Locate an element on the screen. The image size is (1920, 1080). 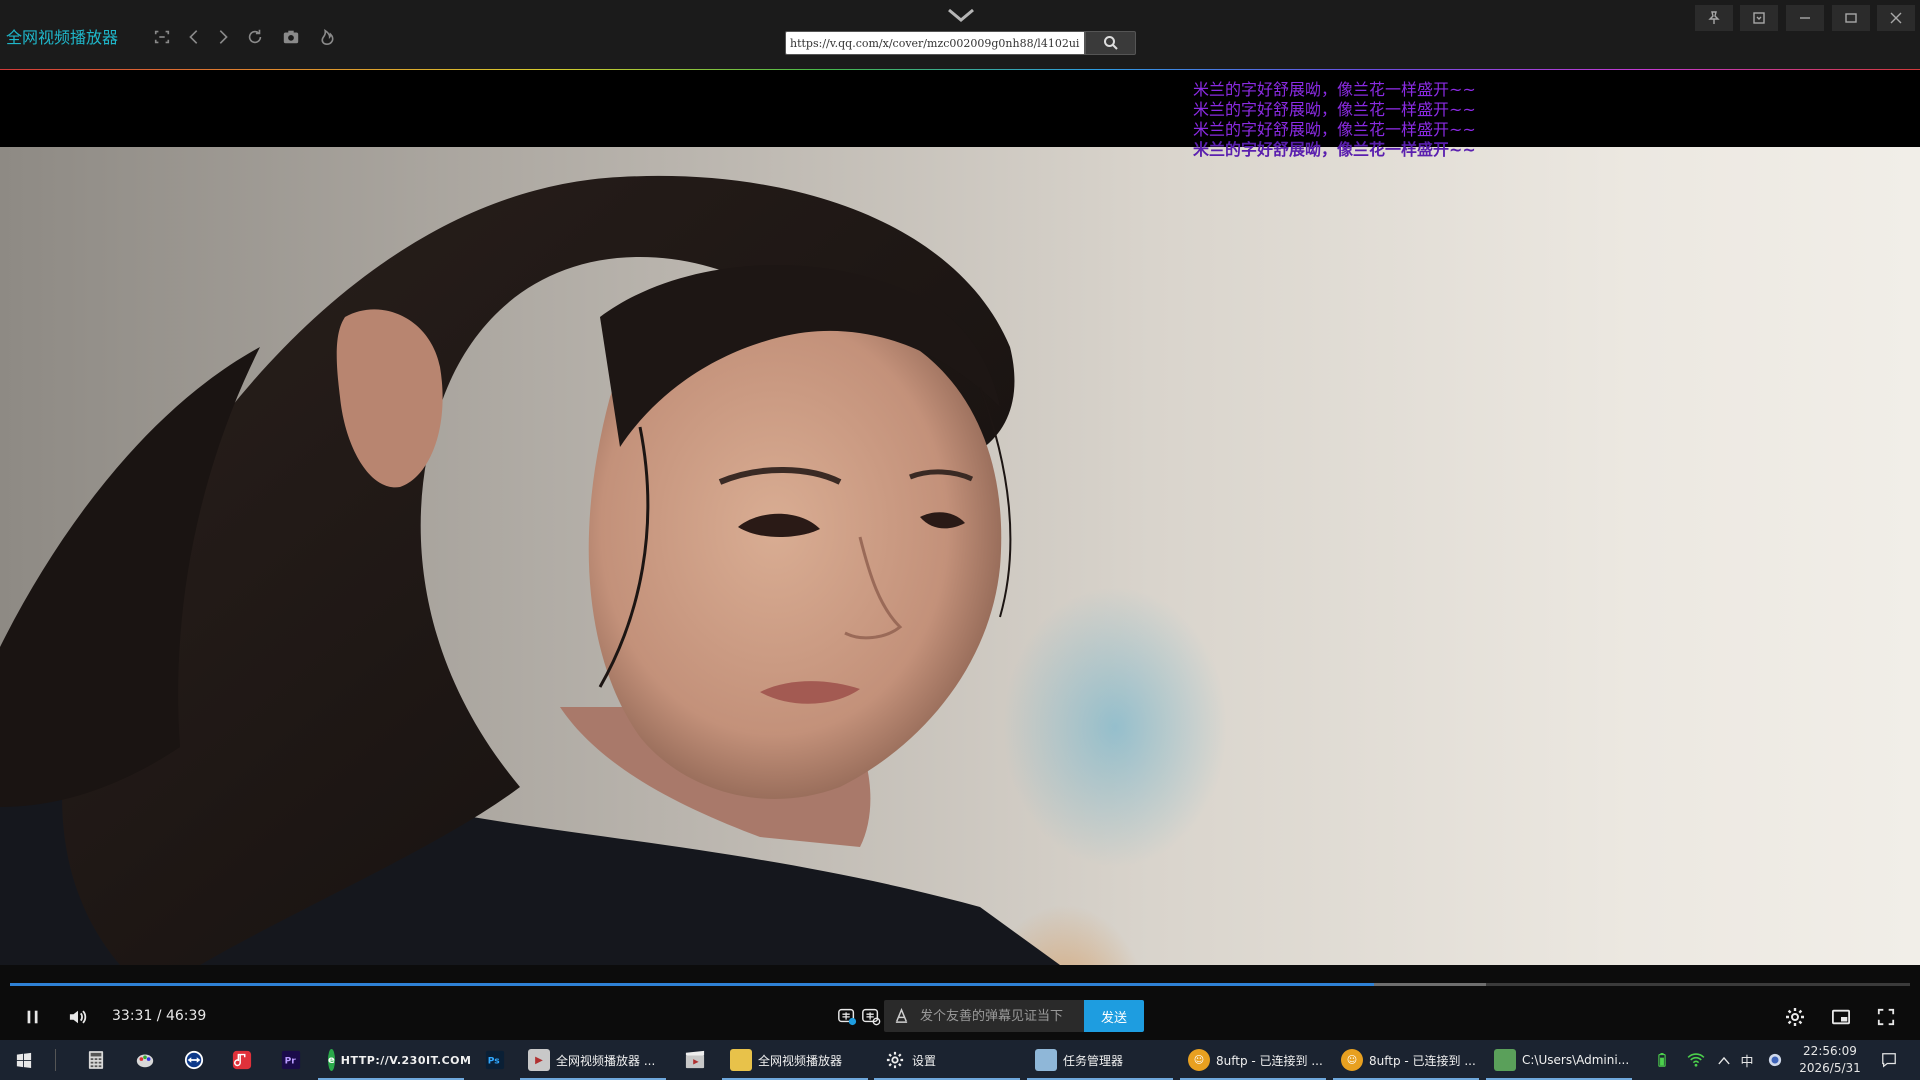
clapper-icon is located at coordinates (695, 1060).